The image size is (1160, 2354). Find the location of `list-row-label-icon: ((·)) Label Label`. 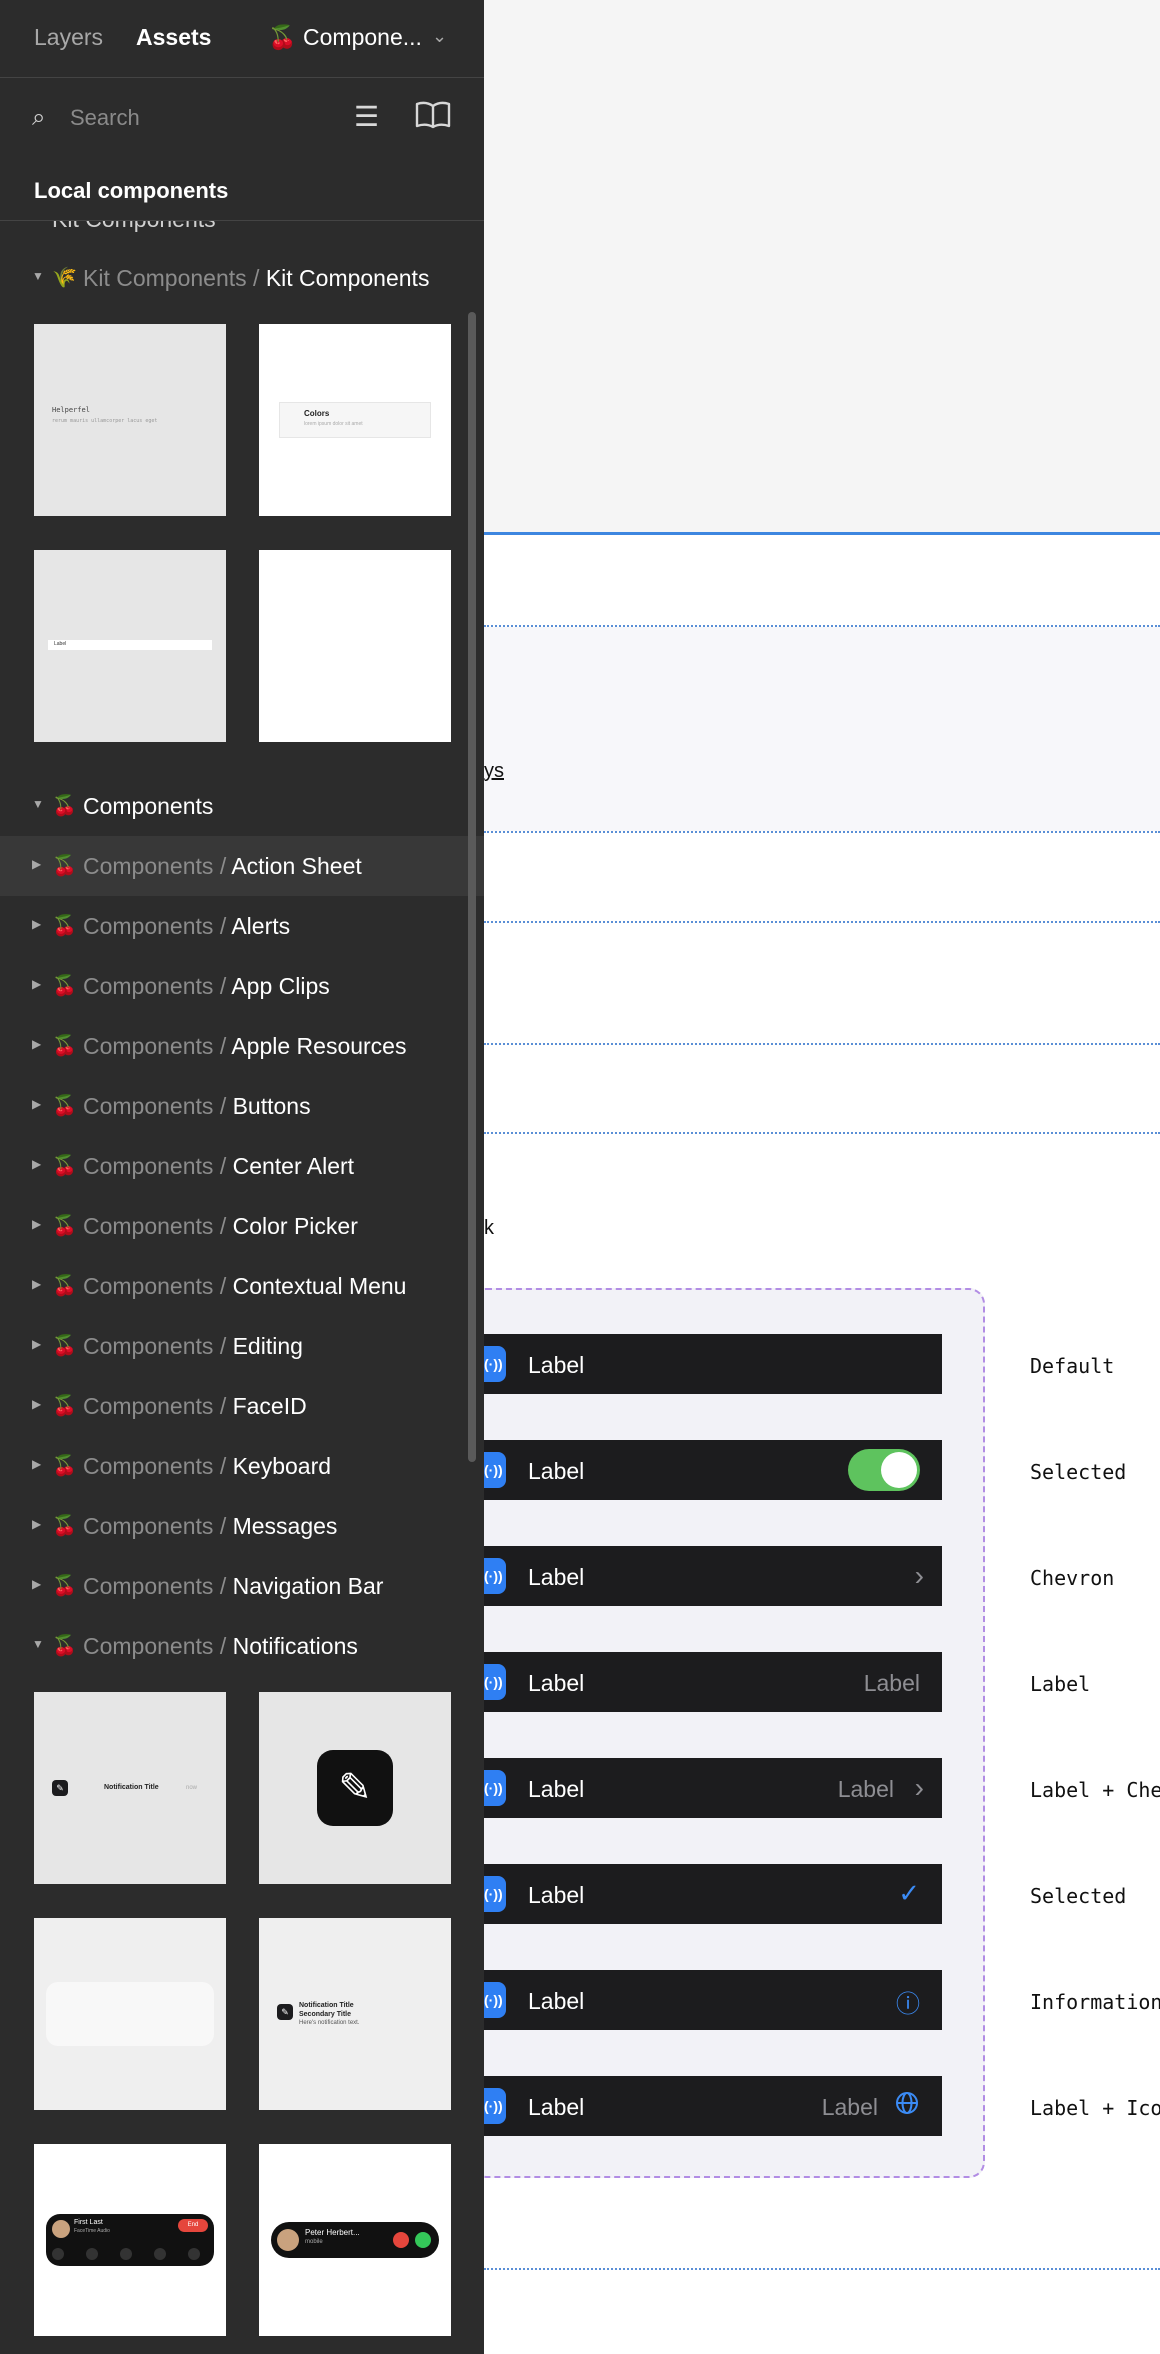

list-row-label-icon: ((·)) Label Label is located at coordinates (706, 2106).